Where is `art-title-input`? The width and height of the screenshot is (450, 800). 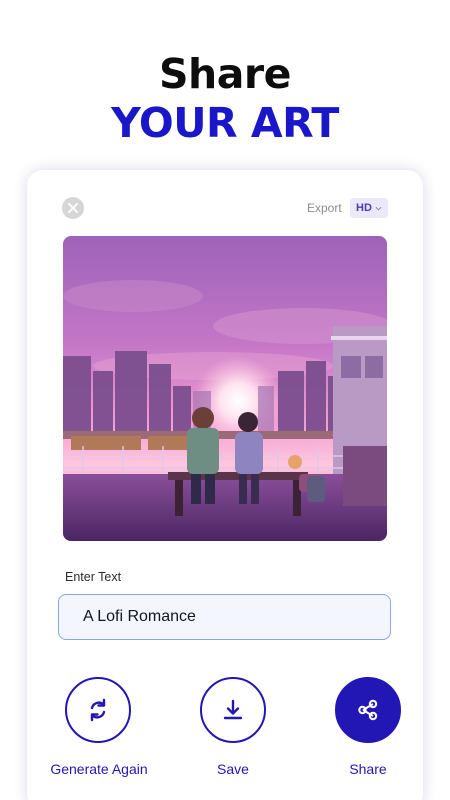
art-title-input is located at coordinates (224, 617).